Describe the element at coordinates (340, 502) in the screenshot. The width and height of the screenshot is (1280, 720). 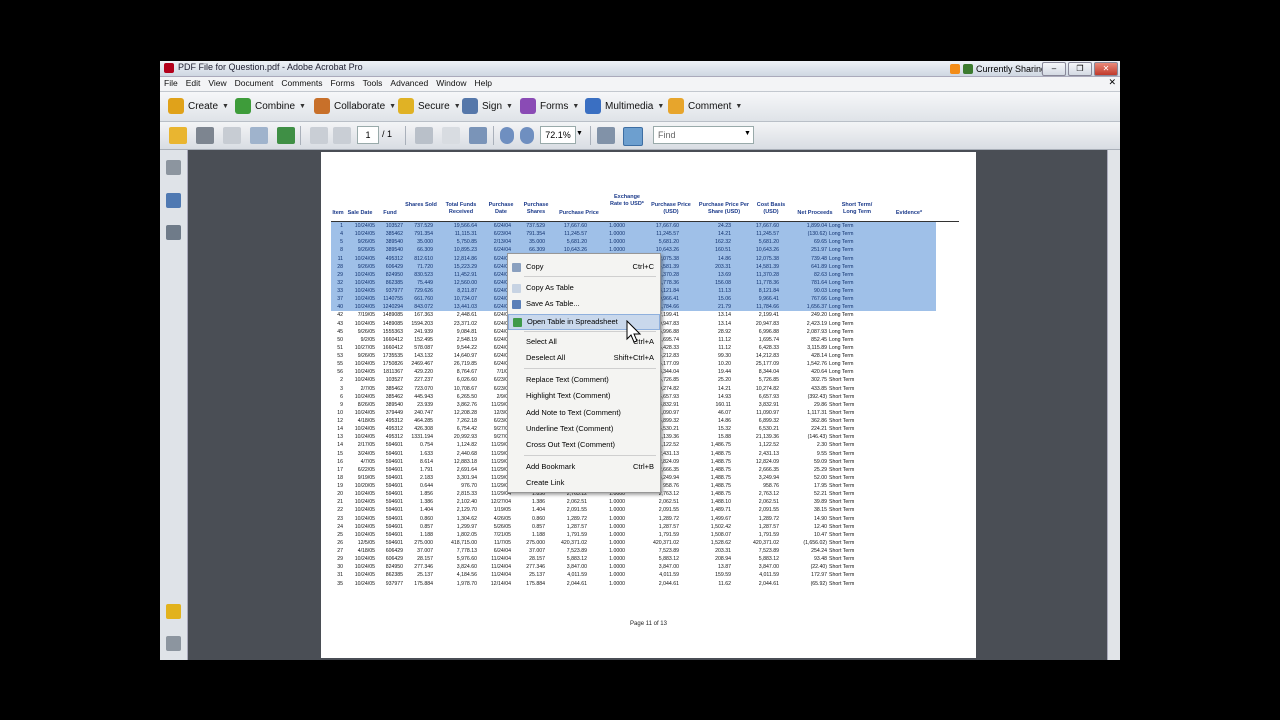
I see `table-cell: 21` at that location.